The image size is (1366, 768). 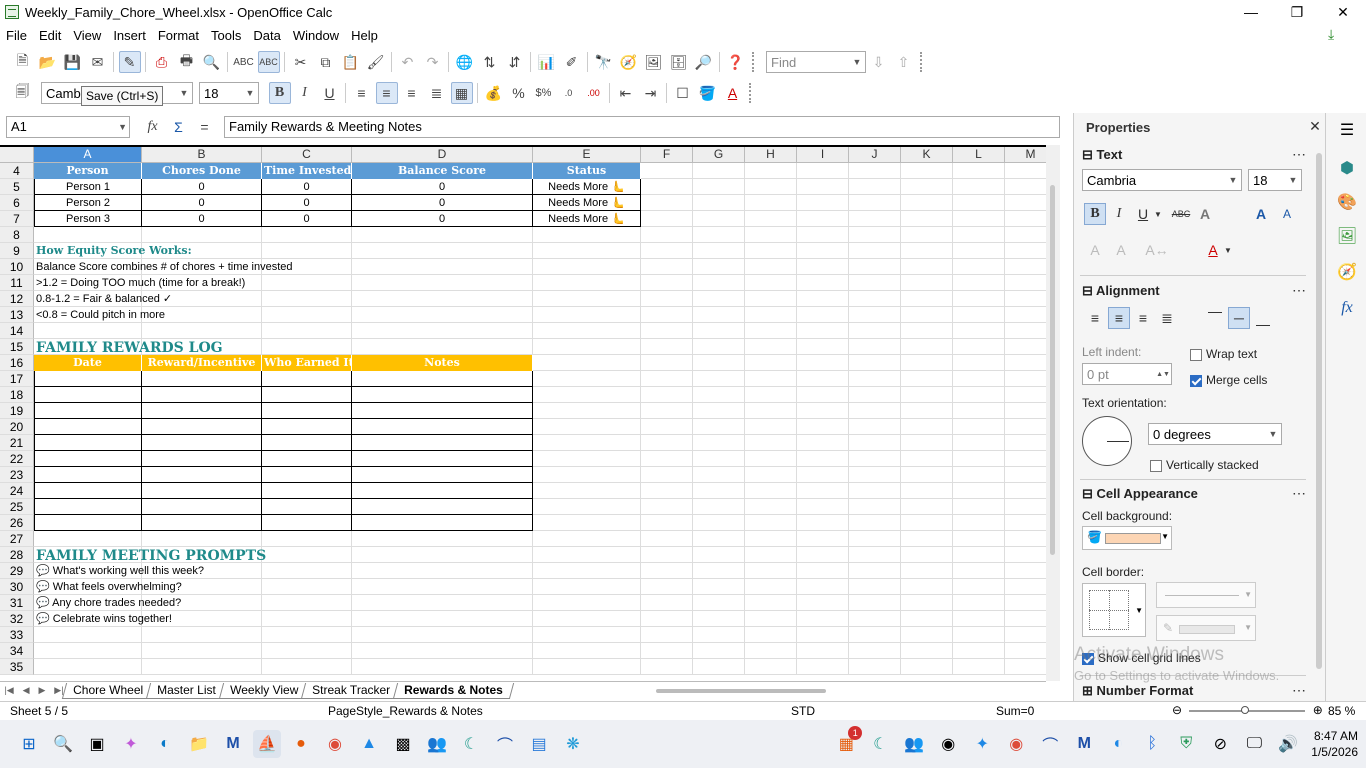 I want to click on row-header-20: 20, so click(x=17, y=427).